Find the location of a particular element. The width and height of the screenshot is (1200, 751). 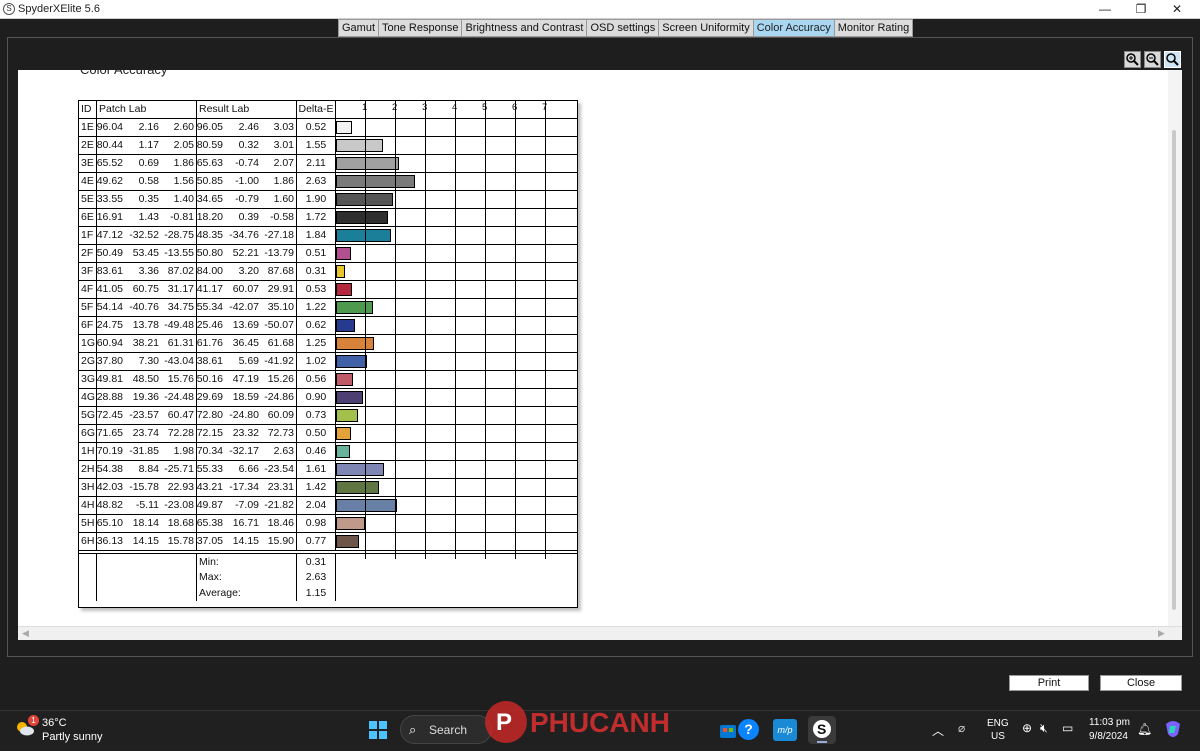

chevron-up-icon: ︿ is located at coordinates (938, 730).